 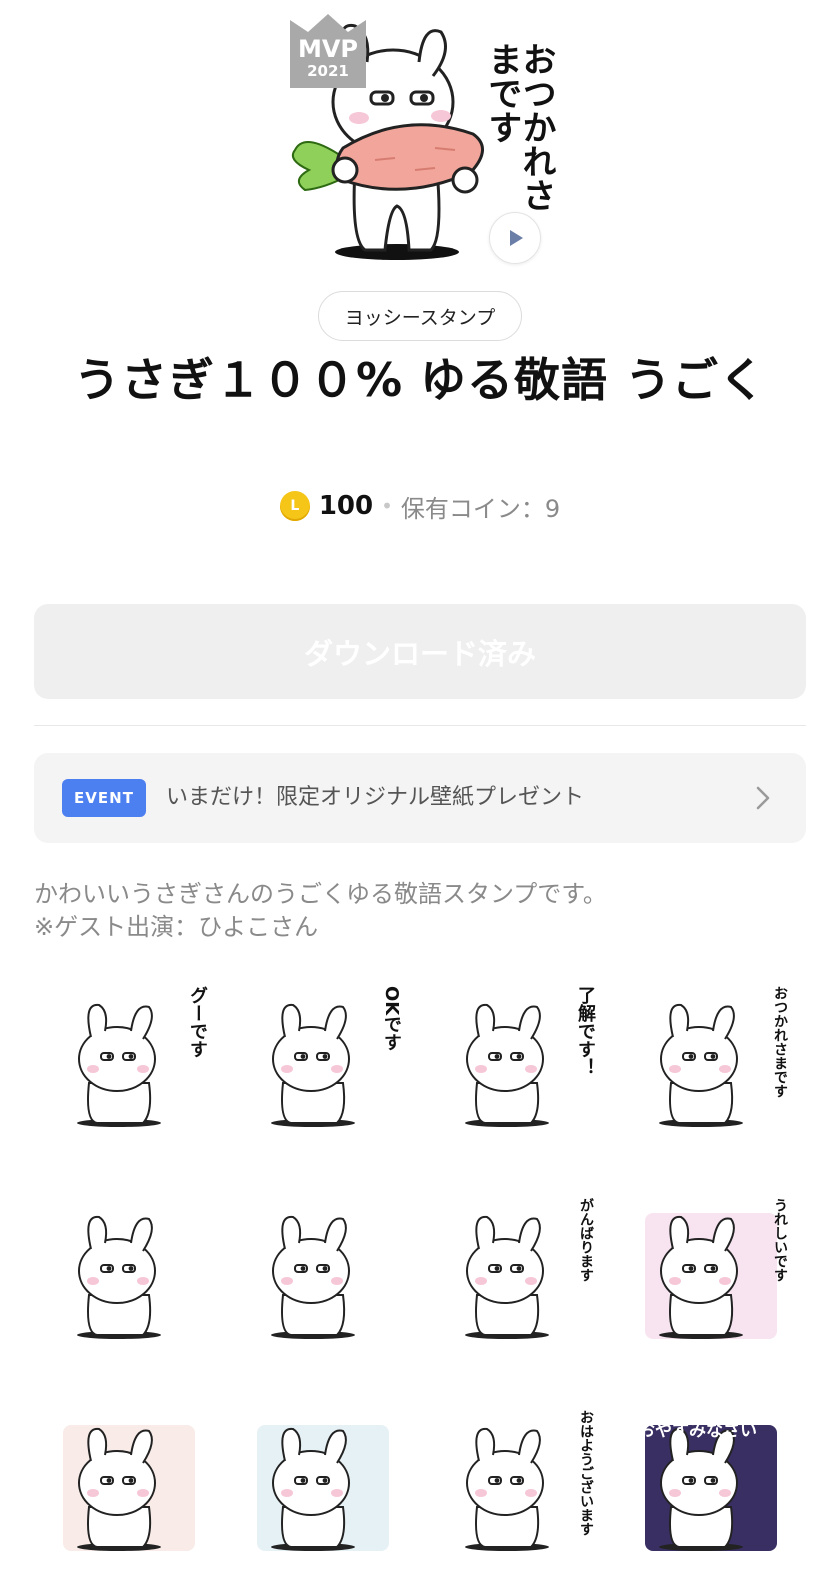 I want to click on event-text: いまだけ！限定オリジナル壁紙プレゼント, so click(x=375, y=797).